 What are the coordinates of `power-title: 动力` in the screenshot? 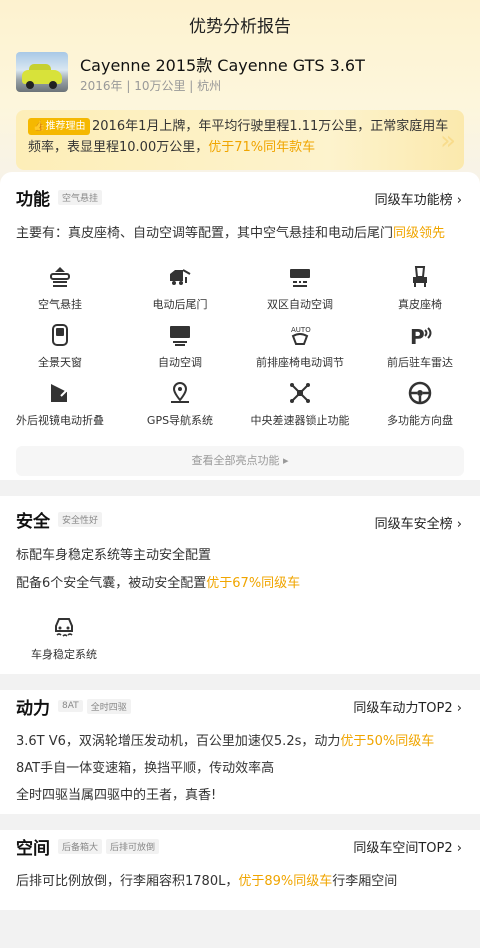 It's located at (33, 708).